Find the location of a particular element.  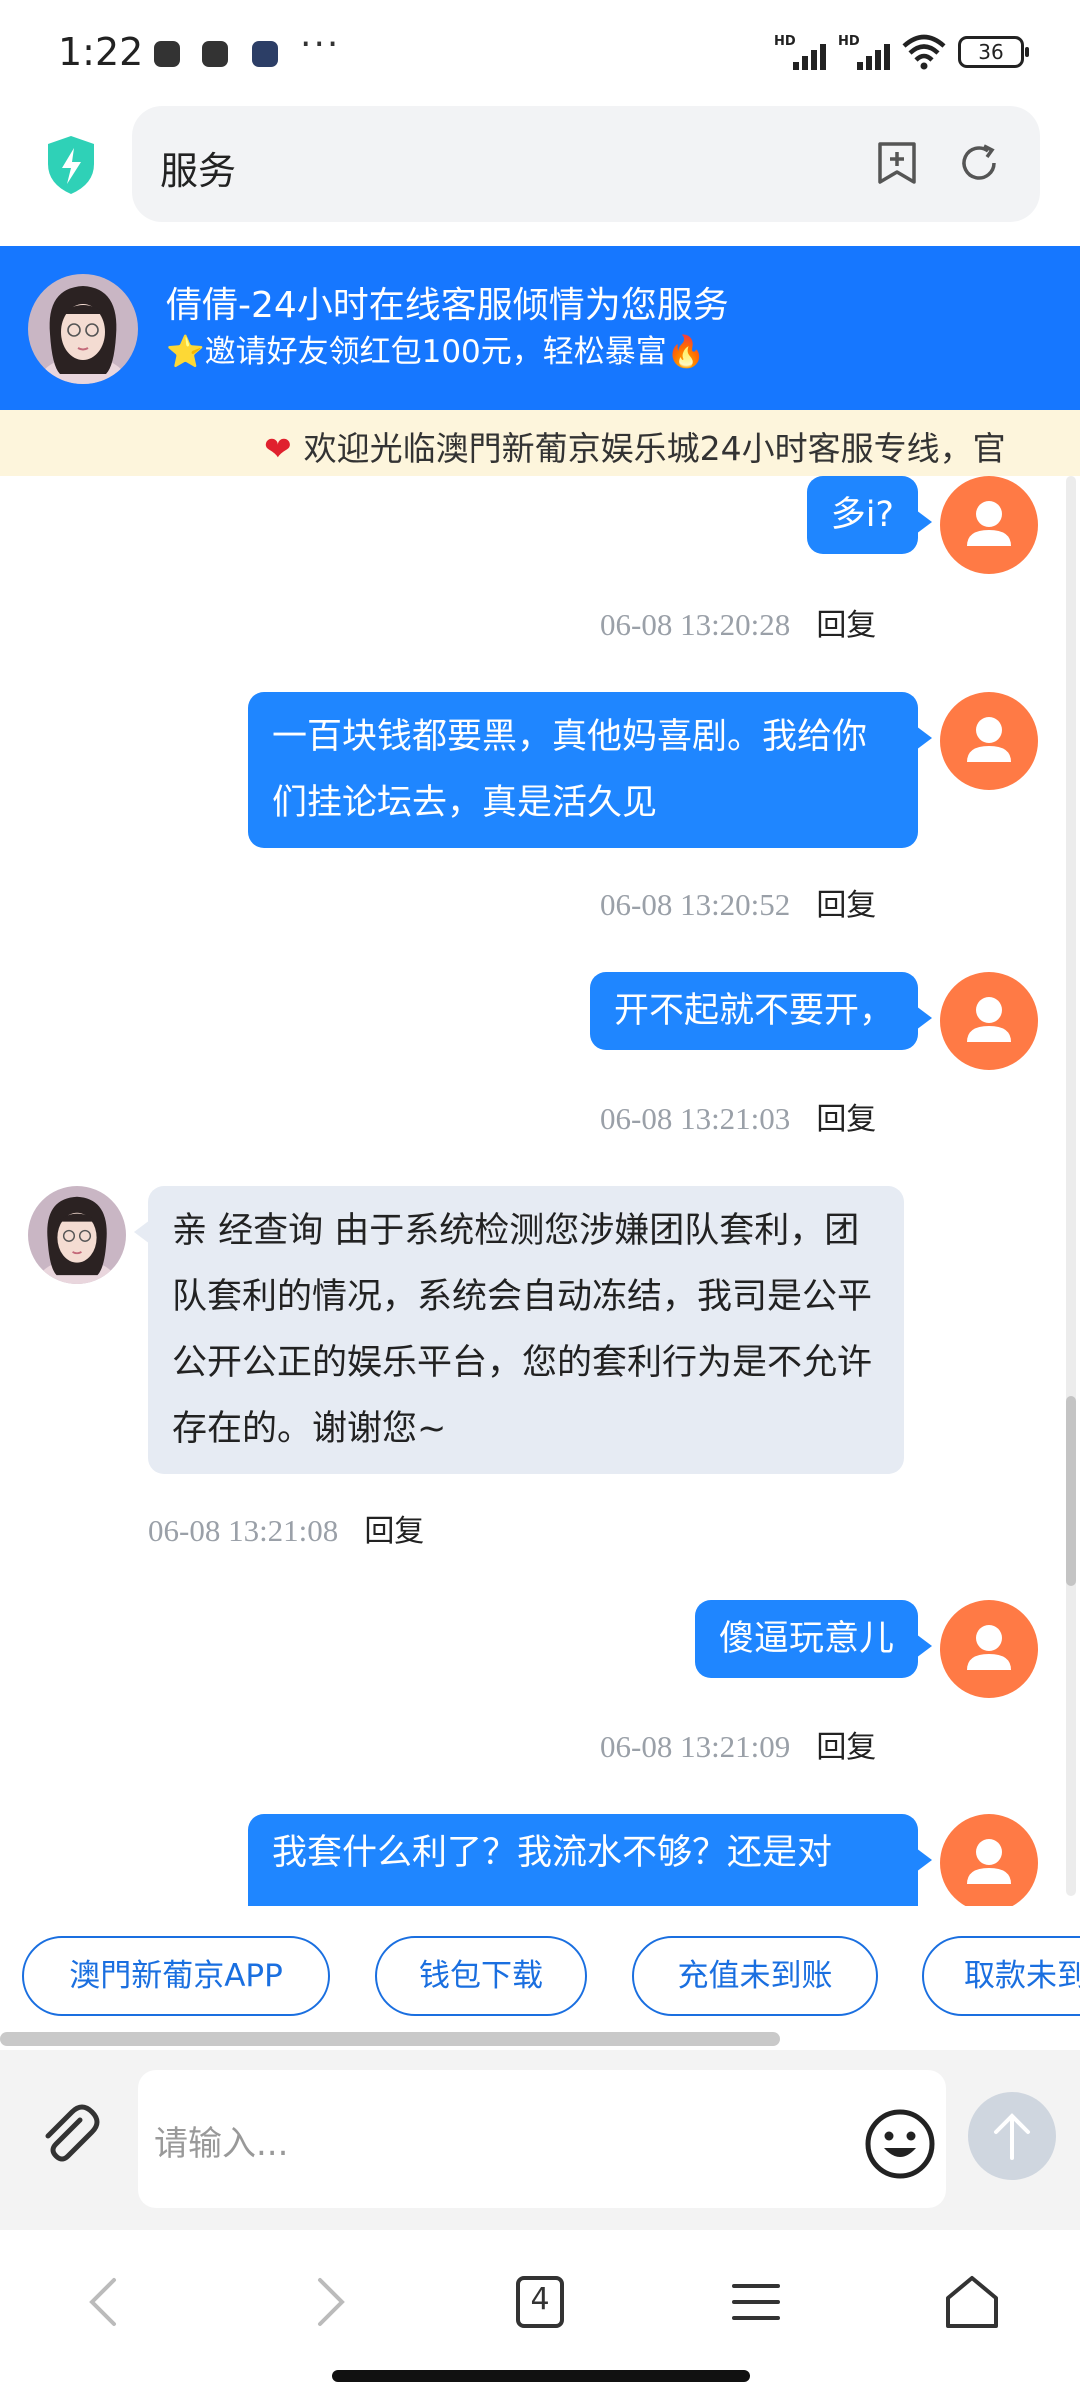

quick-reply-chip: 澳門新葡京APP is located at coordinates (176, 1976).